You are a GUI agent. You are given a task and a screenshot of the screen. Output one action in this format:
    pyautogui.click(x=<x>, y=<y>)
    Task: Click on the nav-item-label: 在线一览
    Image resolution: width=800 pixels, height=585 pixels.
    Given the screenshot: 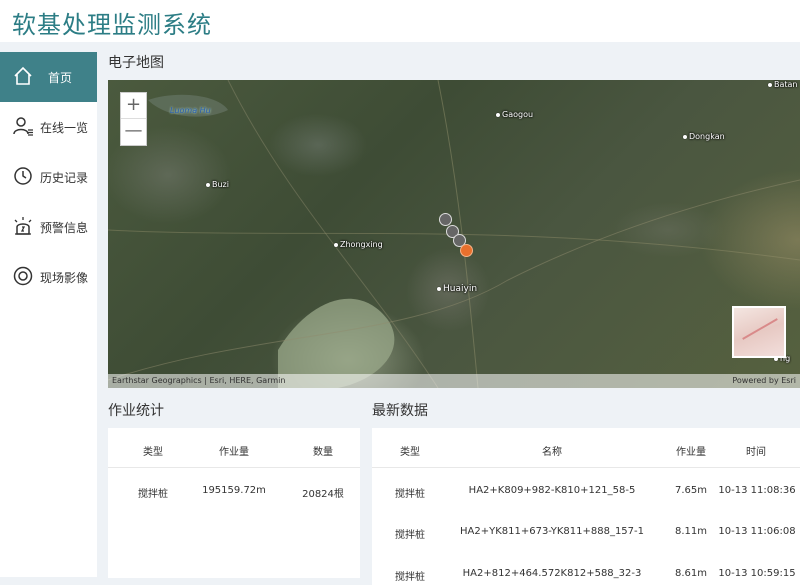 What is the action you would take?
    pyautogui.click(x=64, y=128)
    